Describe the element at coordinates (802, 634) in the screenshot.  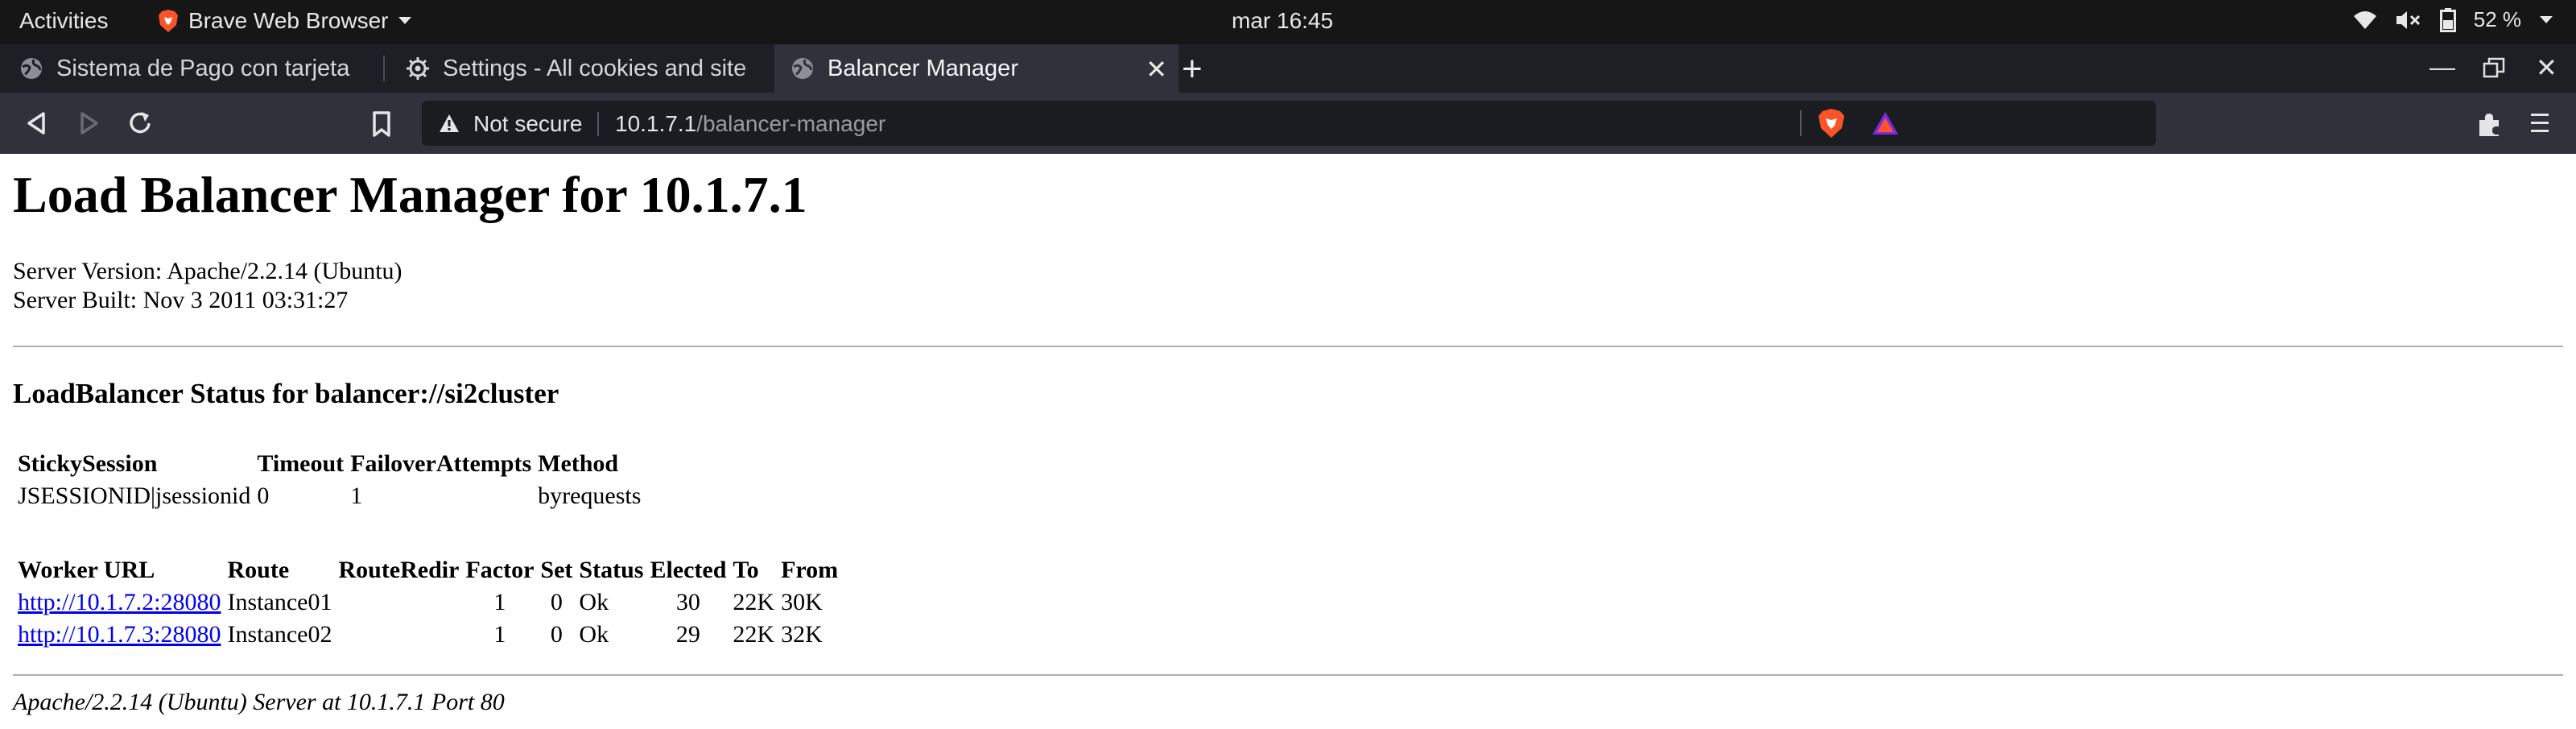
I see `table-cell: 32K` at that location.